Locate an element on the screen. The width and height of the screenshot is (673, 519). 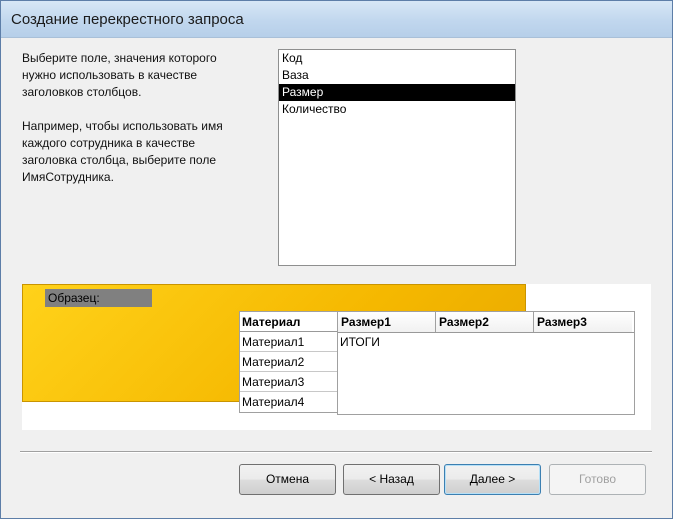
instruction-line: Выберите поле, значения которого is located at coordinates (119, 58).